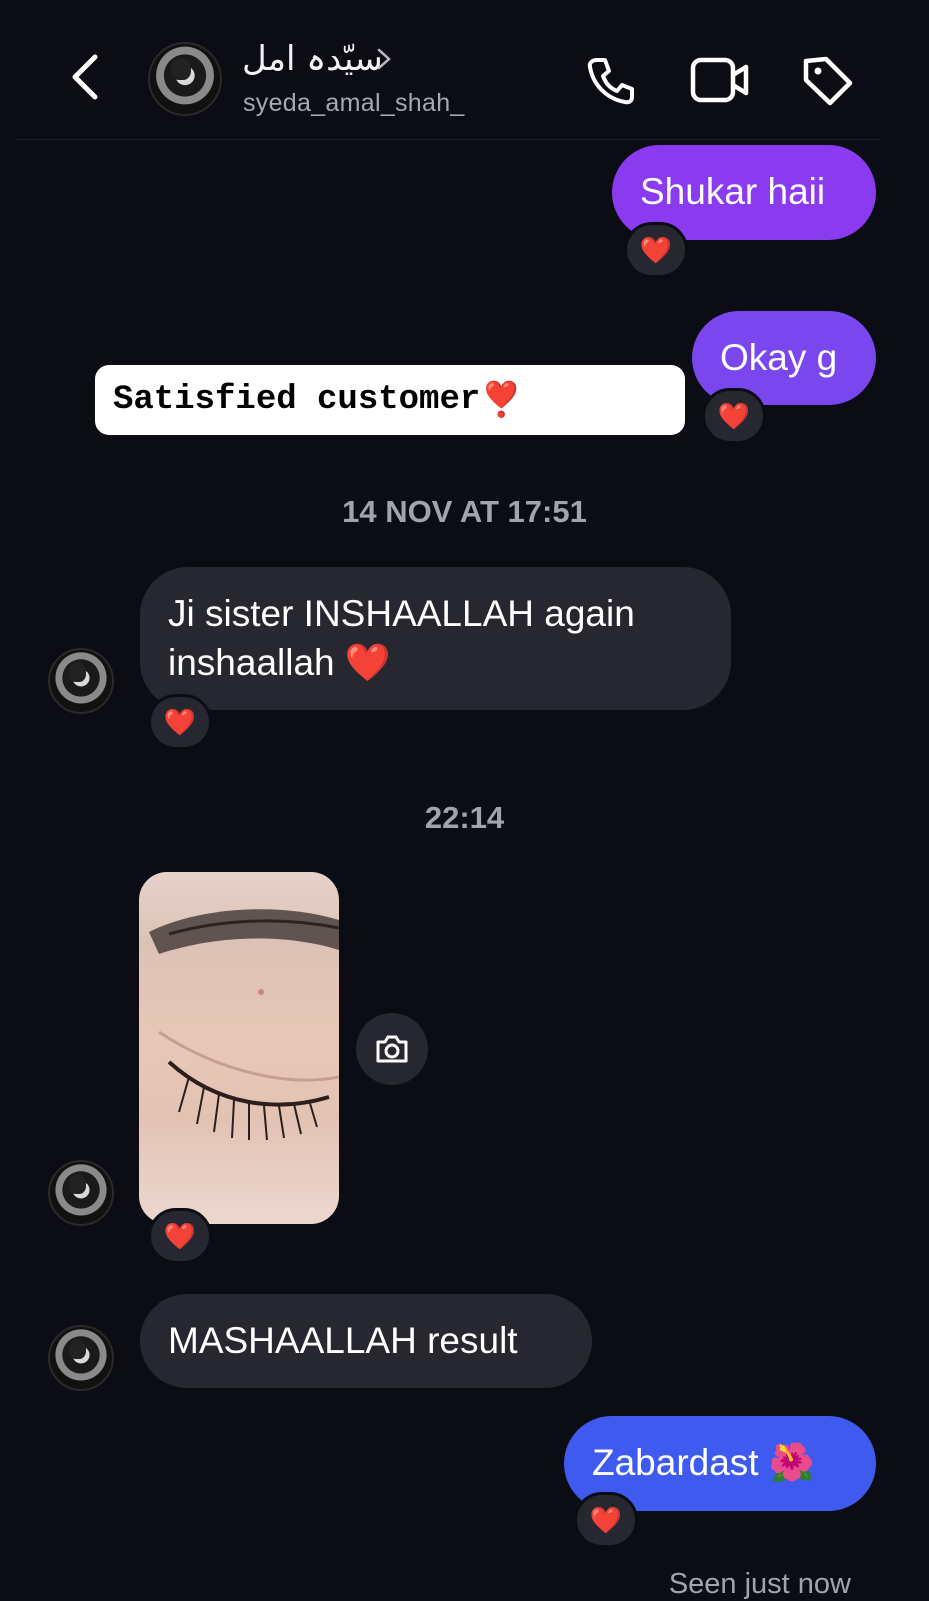 Image resolution: width=929 pixels, height=1601 pixels. What do you see at coordinates (354, 103) in the screenshot?
I see `contact-username: syeda_amal_shah_` at bounding box center [354, 103].